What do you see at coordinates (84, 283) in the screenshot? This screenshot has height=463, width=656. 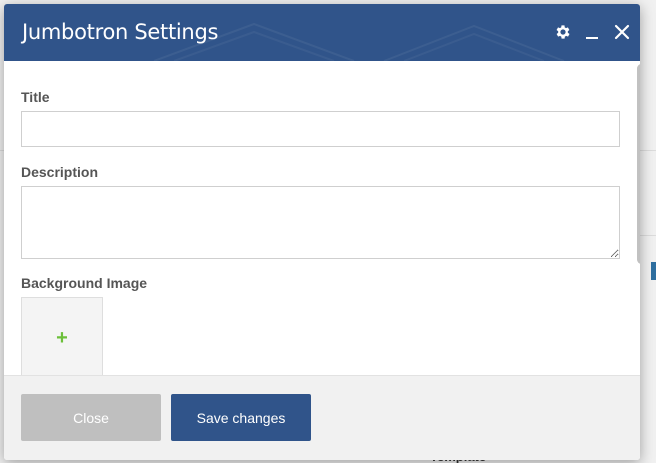 I see `background-image-label: Background Image` at bounding box center [84, 283].